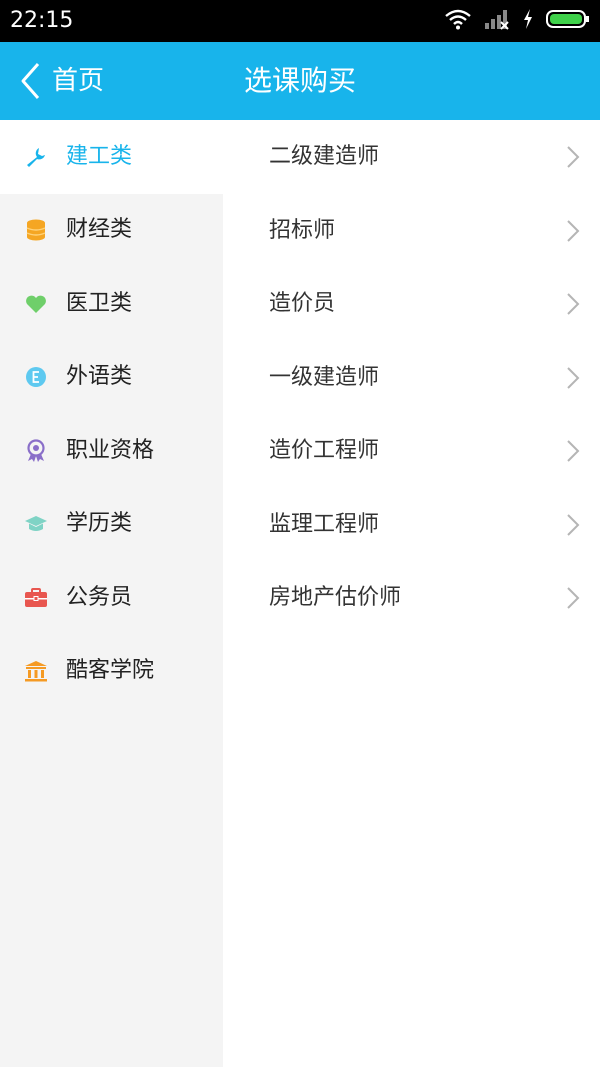 The width and height of the screenshot is (600, 1067). I want to click on list-item: 一级建造师, so click(411, 378).